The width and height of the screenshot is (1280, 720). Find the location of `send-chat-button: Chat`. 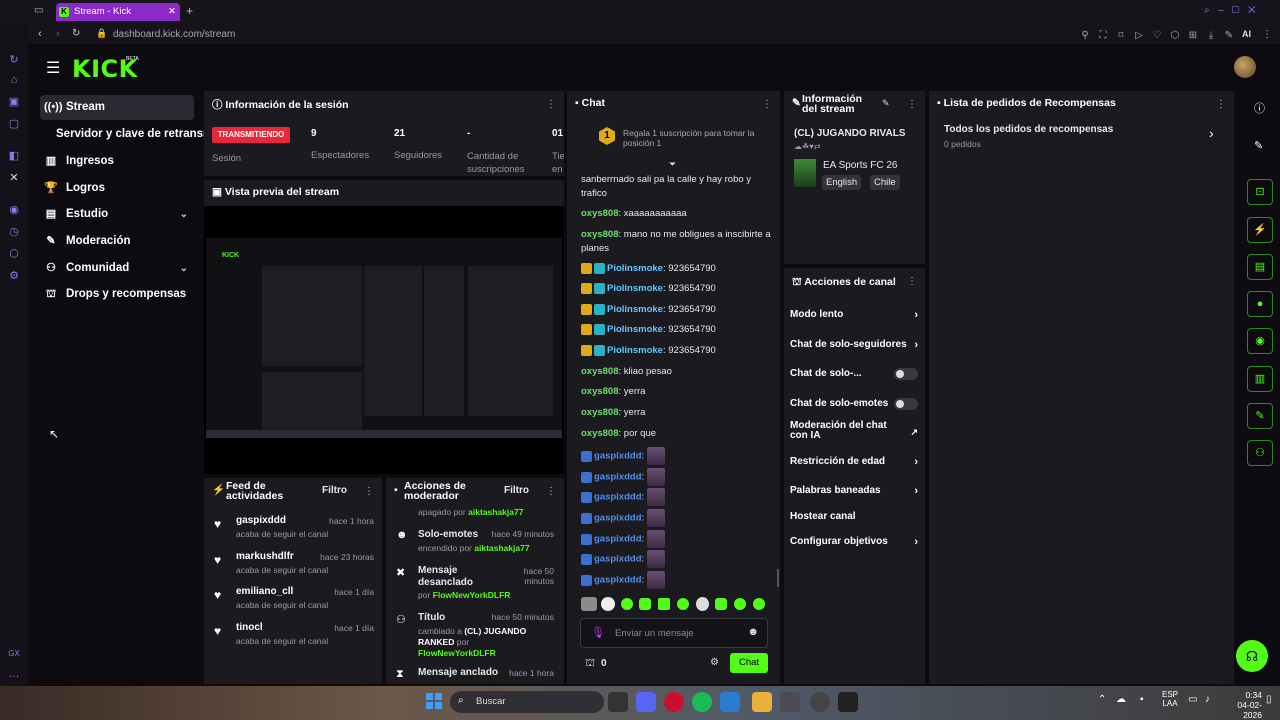

send-chat-button: Chat is located at coordinates (749, 663).